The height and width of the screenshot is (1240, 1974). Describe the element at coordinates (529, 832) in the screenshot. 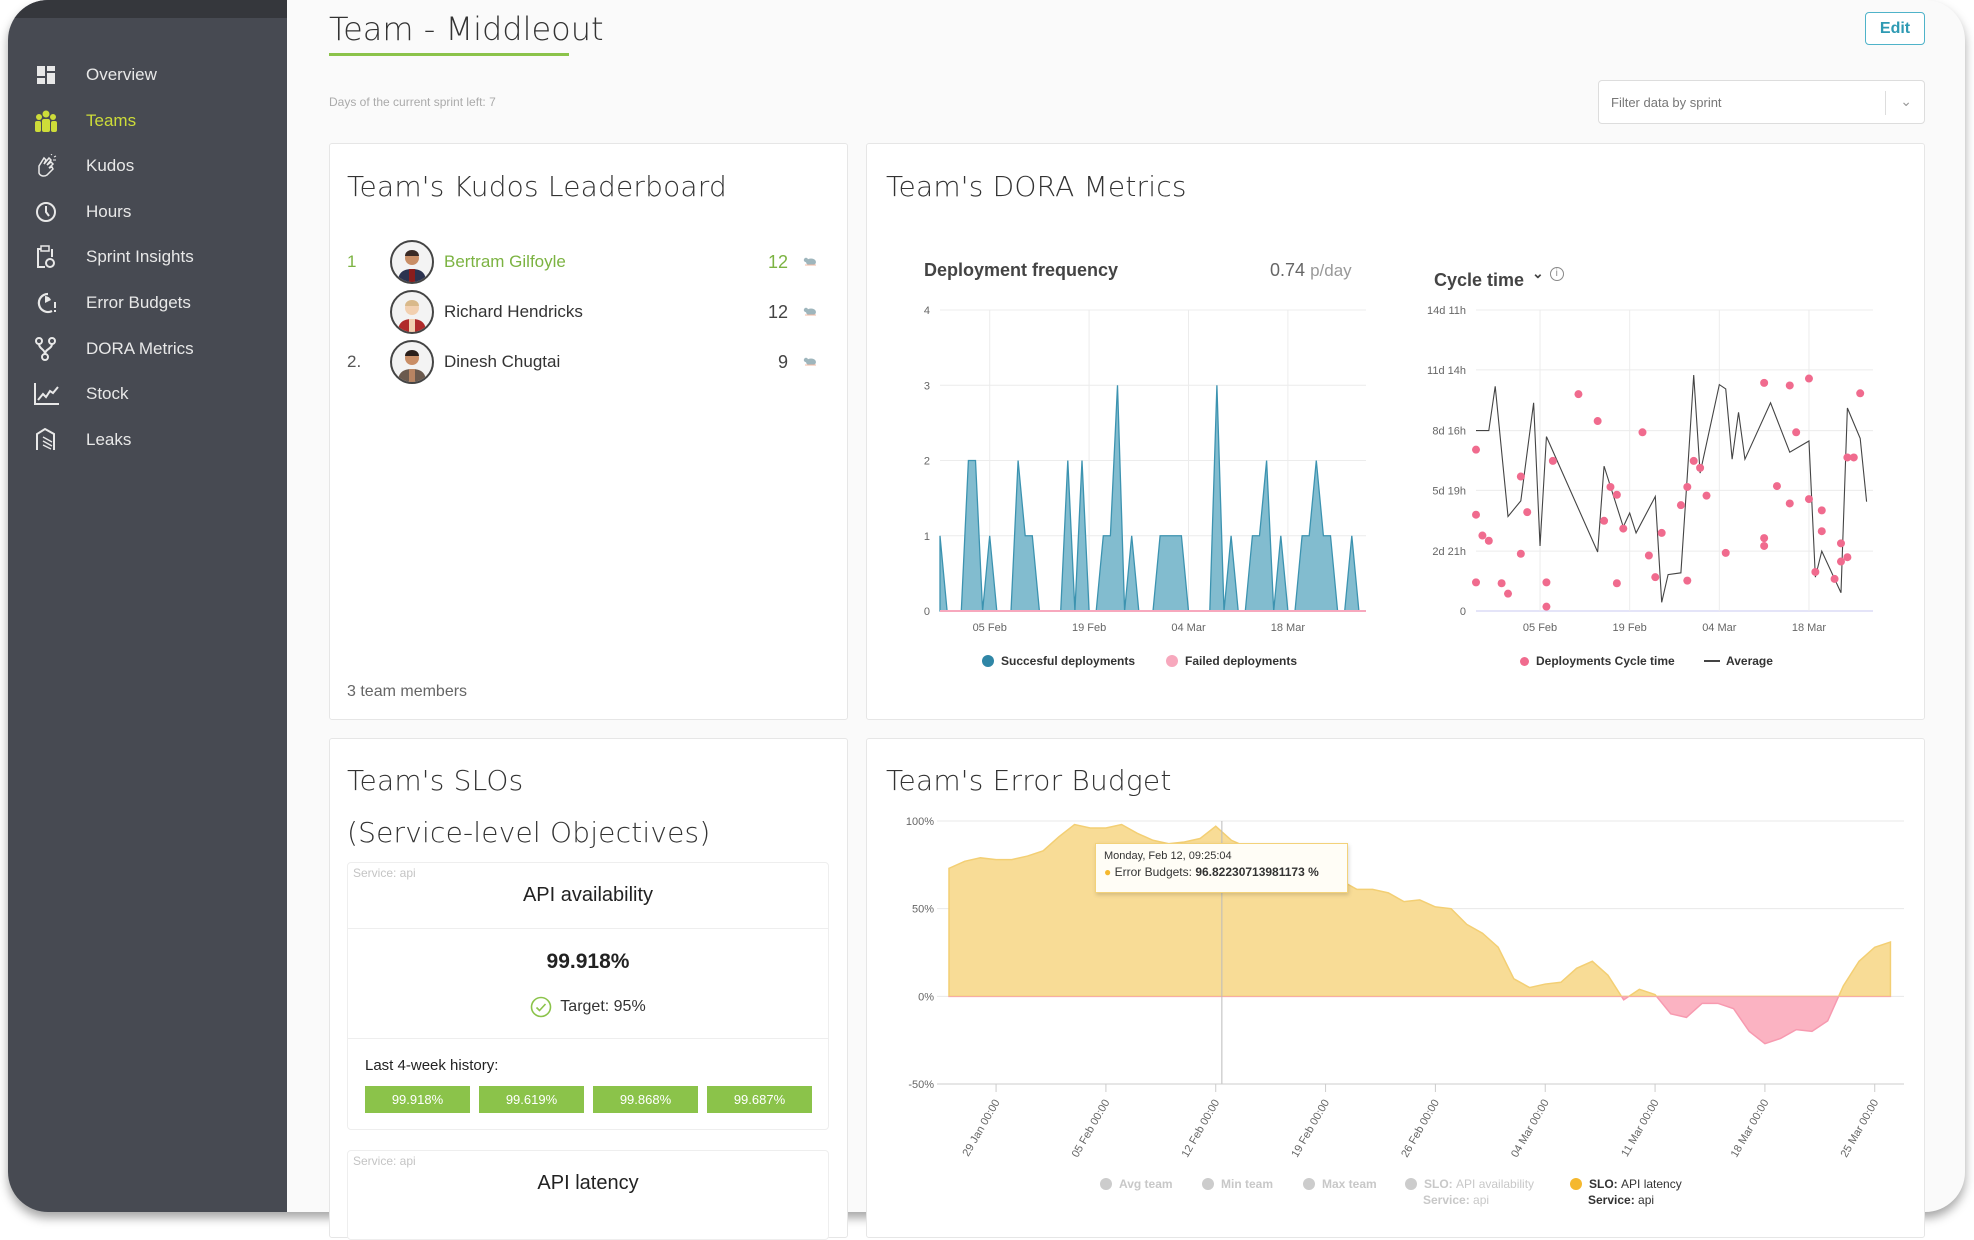

I see `slo-subtitle: (Service-level Objectives)` at that location.